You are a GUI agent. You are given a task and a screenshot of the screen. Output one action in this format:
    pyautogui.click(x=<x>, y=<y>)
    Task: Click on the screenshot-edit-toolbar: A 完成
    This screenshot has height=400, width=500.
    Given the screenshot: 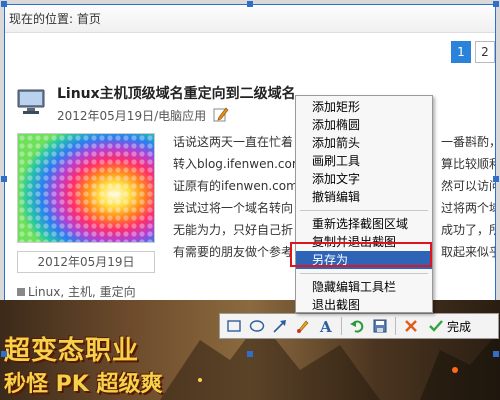 What is the action you would take?
    pyautogui.click(x=359, y=326)
    